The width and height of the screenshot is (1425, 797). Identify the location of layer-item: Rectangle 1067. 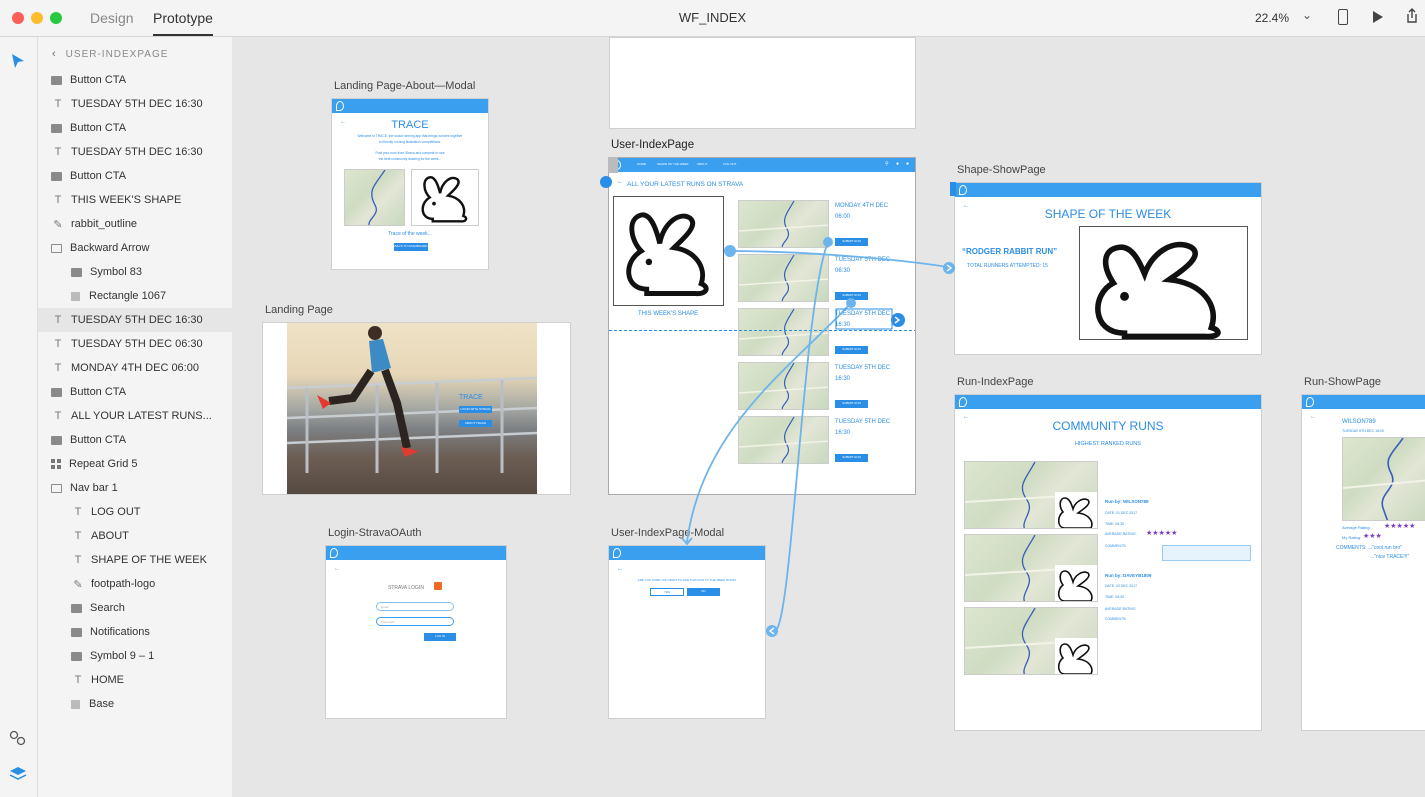
(135, 296).